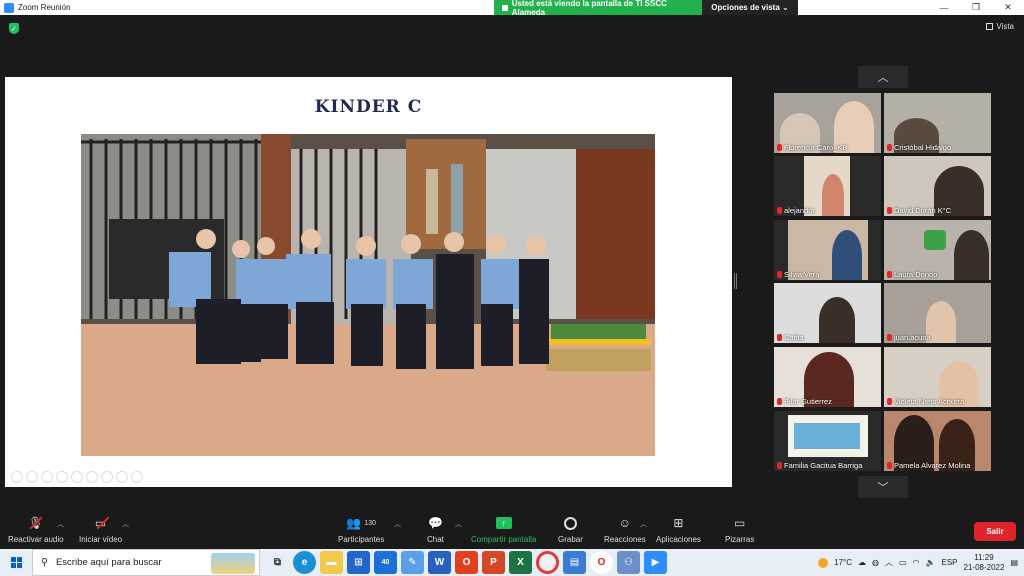 The image size is (1024, 576). What do you see at coordinates (931, 562) in the screenshot?
I see `speaker-icon: 🔈` at bounding box center [931, 562].